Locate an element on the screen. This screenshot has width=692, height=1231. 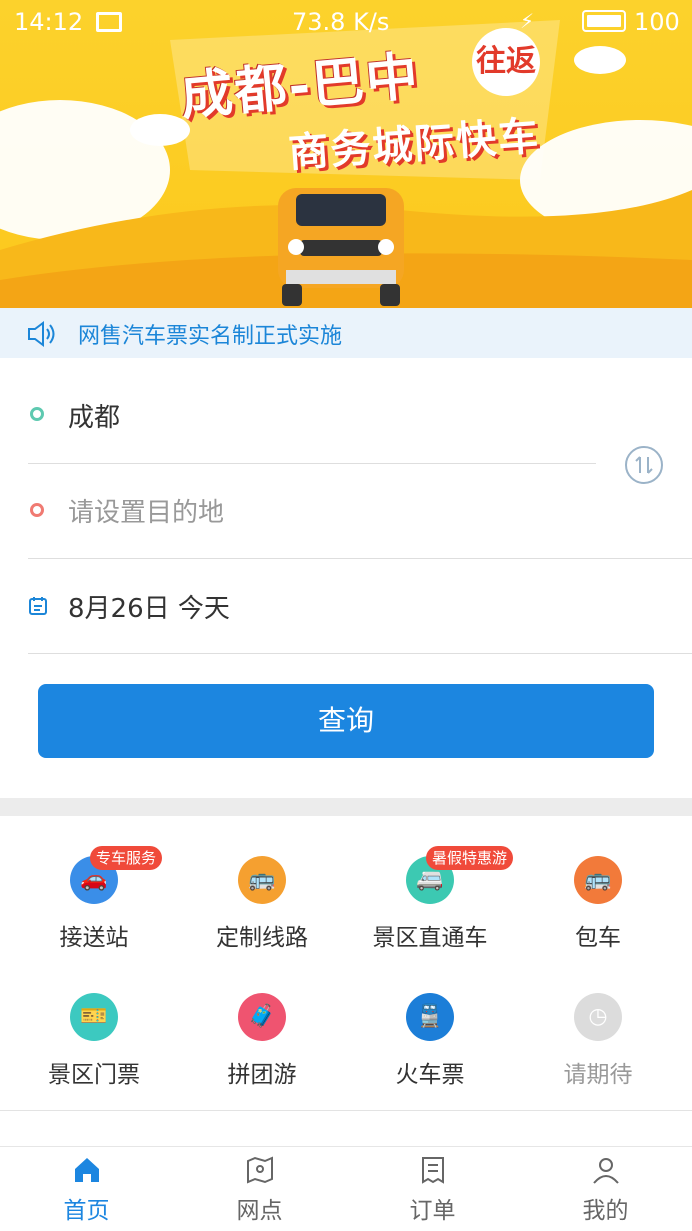
luggage-icon: 🧳 is located at coordinates (262, 1017).